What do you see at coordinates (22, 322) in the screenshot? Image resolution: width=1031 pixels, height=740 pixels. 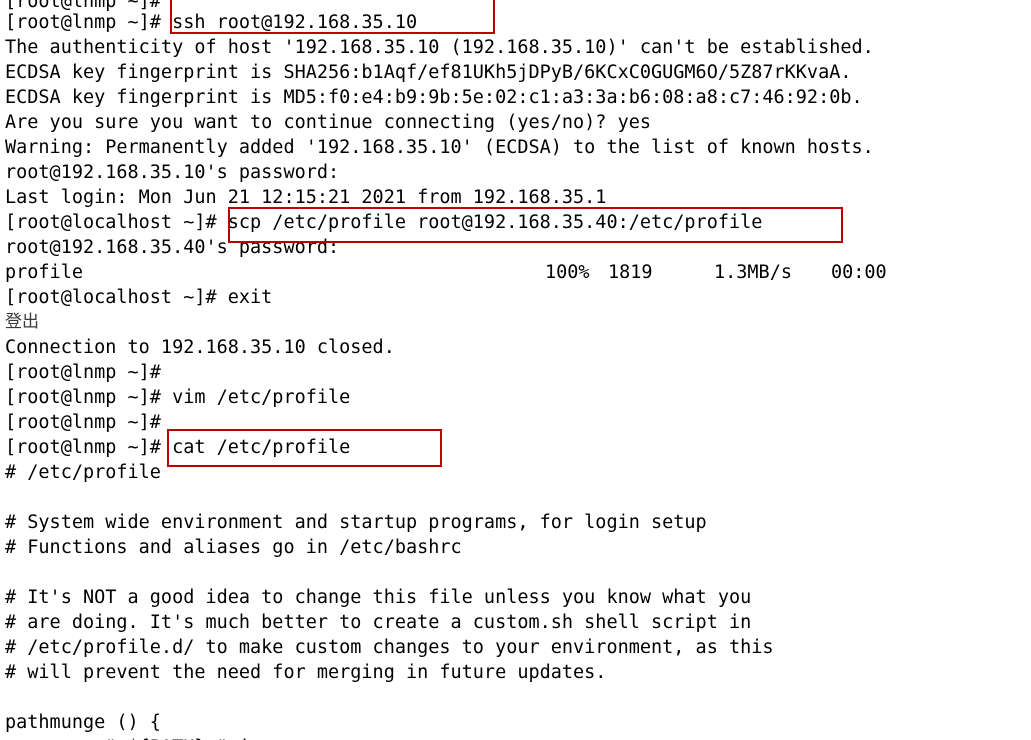 I see `terminal-line-logout-message: 登出` at bounding box center [22, 322].